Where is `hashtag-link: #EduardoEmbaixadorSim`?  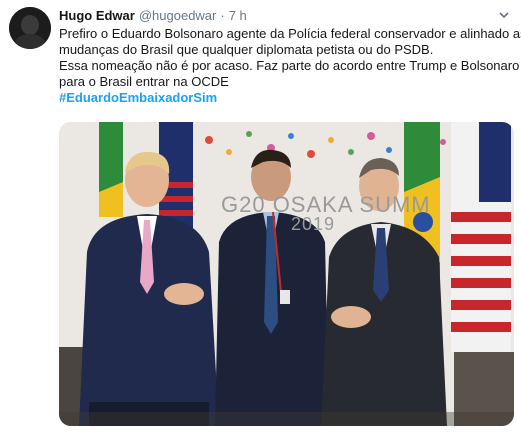 hashtag-link: #EduardoEmbaixadorSim is located at coordinates (286, 98).